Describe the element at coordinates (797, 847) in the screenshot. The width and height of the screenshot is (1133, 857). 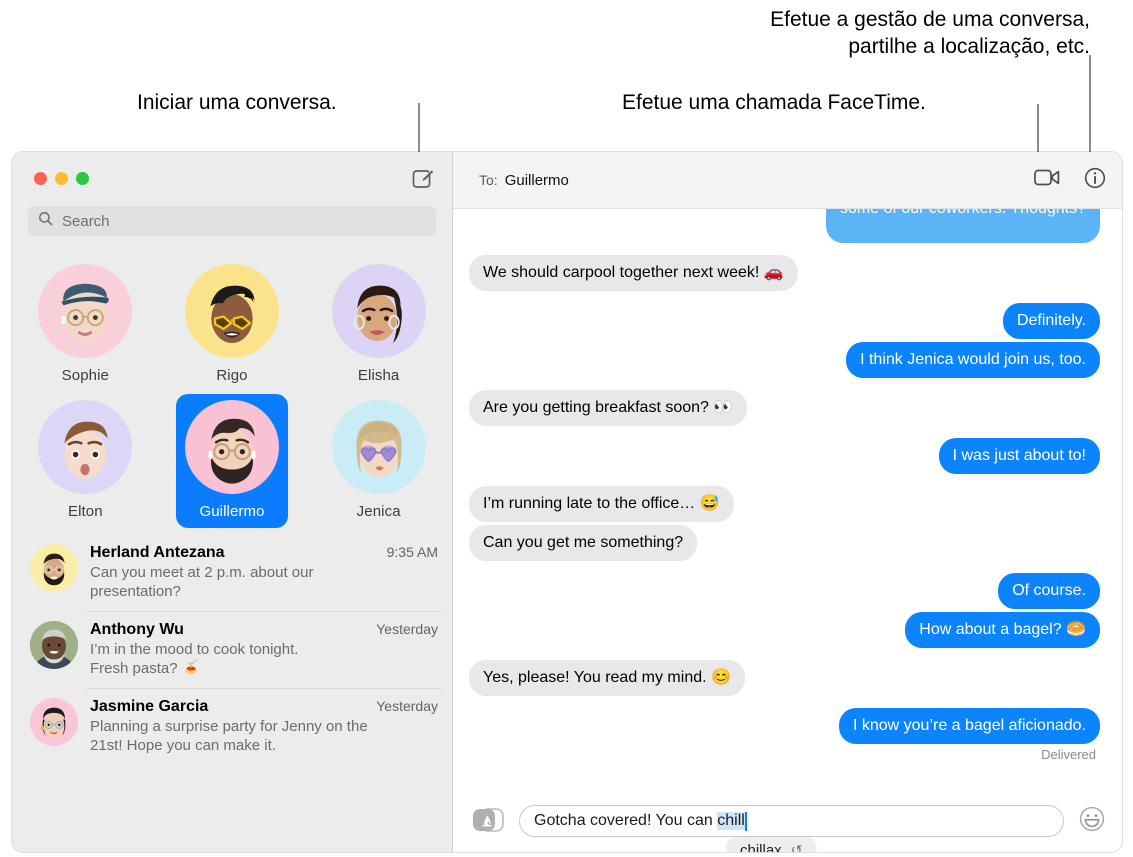
I see `revert-icon: ↺` at that location.